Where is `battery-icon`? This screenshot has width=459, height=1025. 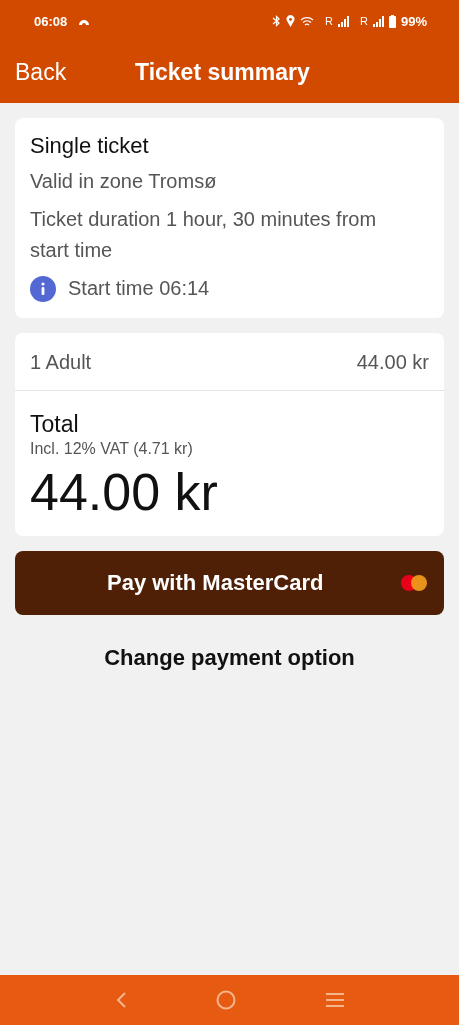 battery-icon is located at coordinates (392, 21).